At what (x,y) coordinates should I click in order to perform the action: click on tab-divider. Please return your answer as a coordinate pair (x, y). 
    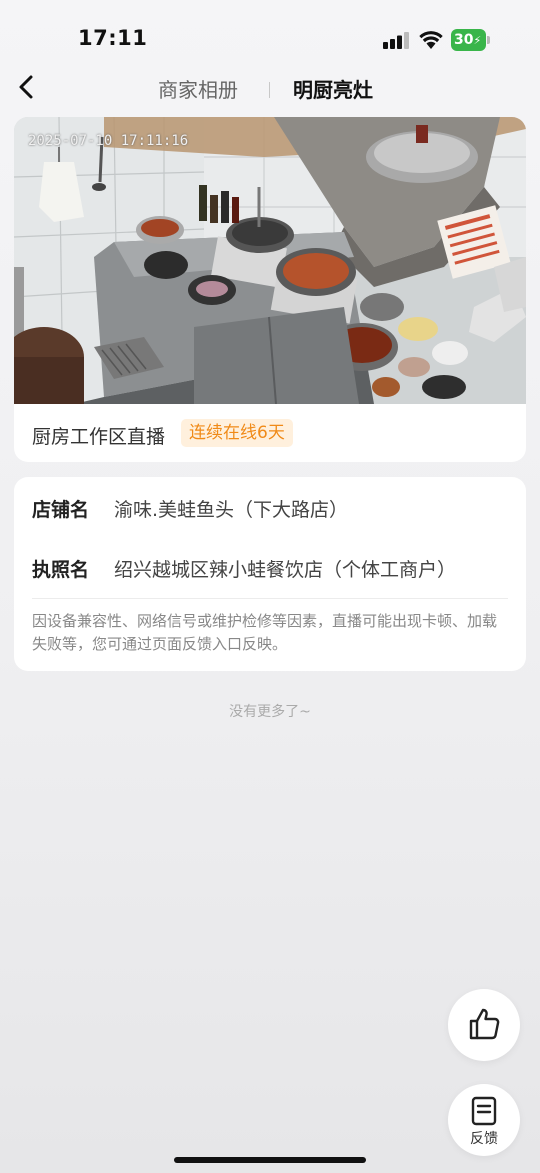
    Looking at the image, I should click on (269, 90).